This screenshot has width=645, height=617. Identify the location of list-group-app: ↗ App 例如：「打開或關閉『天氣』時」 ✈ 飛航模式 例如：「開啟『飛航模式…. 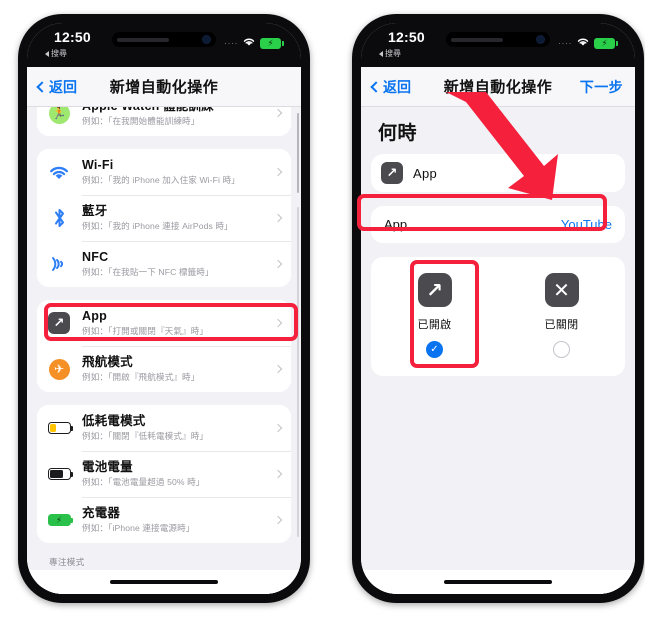
(164, 346).